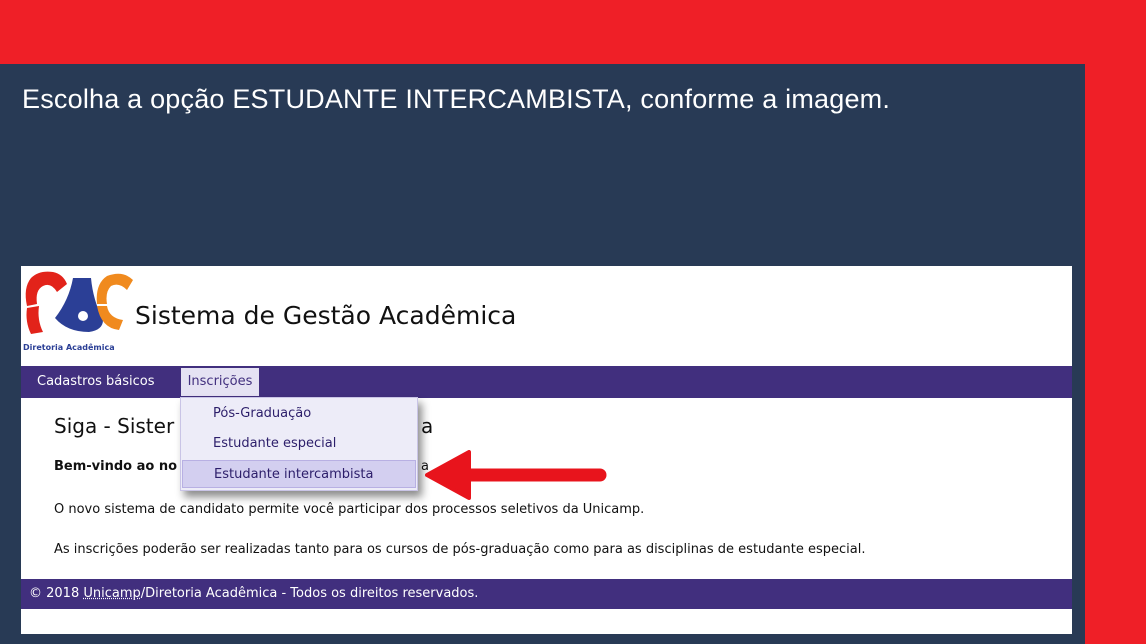  Describe the element at coordinates (299, 414) in the screenshot. I see `menu-item-pos-graduacao: Pós-Graduação` at that location.